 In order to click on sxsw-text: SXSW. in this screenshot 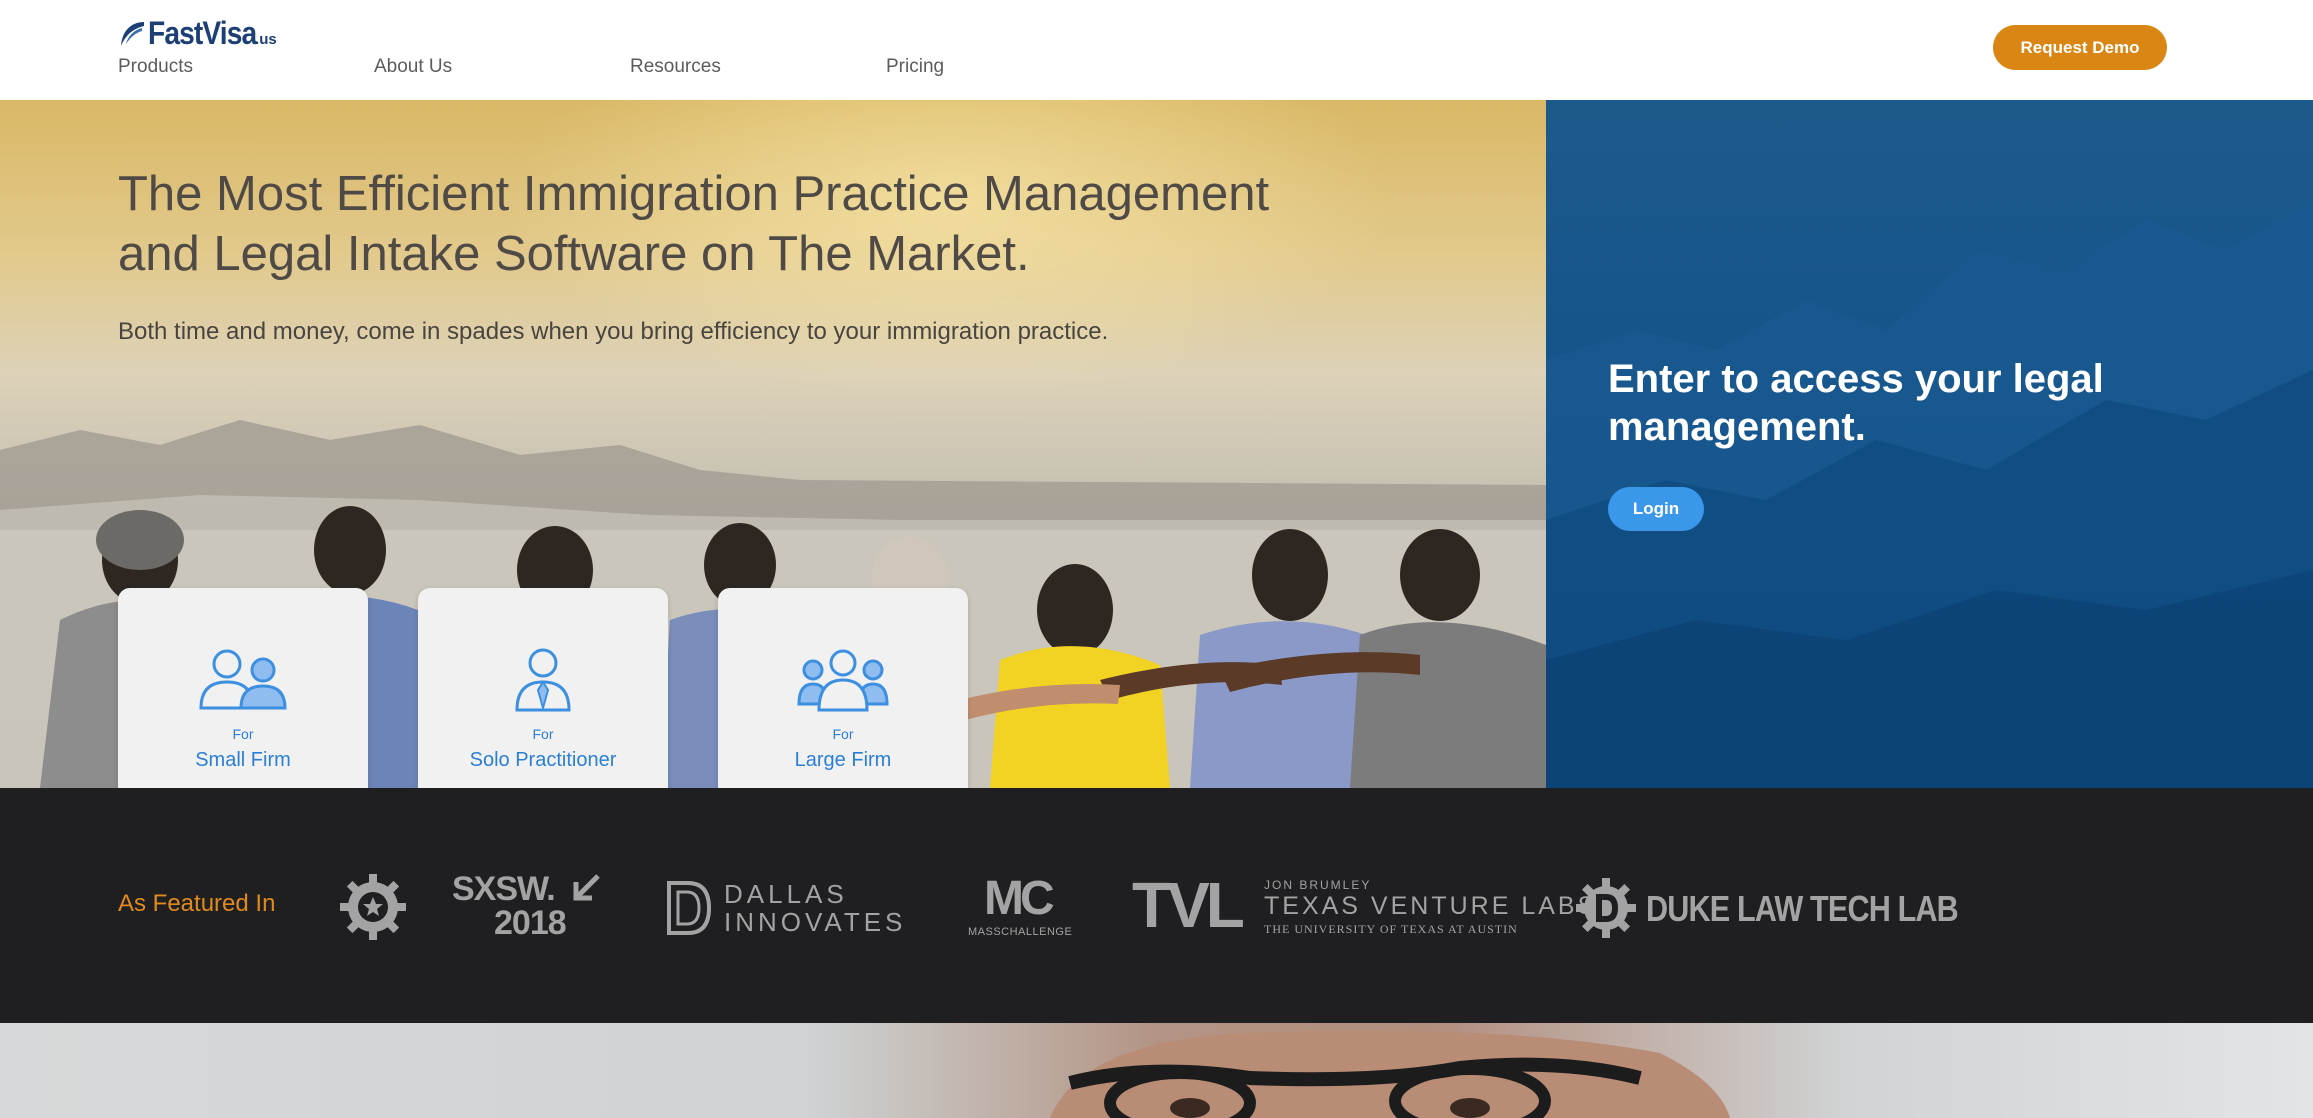, I will do `click(504, 889)`.